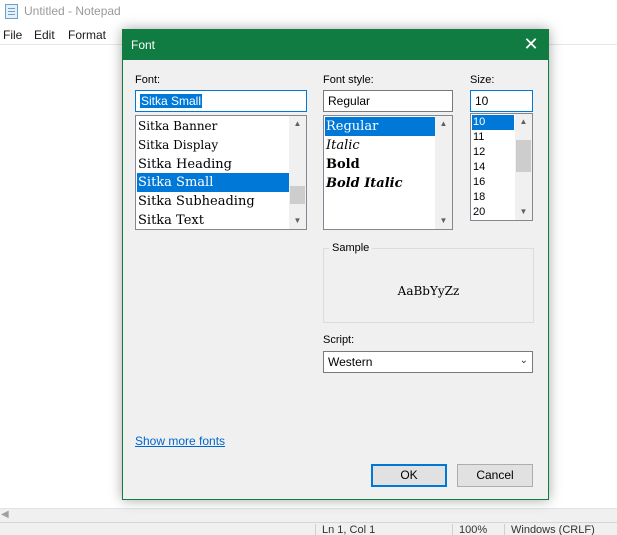  What do you see at coordinates (44, 35) in the screenshot?
I see `menu-edit: Edit` at bounding box center [44, 35].